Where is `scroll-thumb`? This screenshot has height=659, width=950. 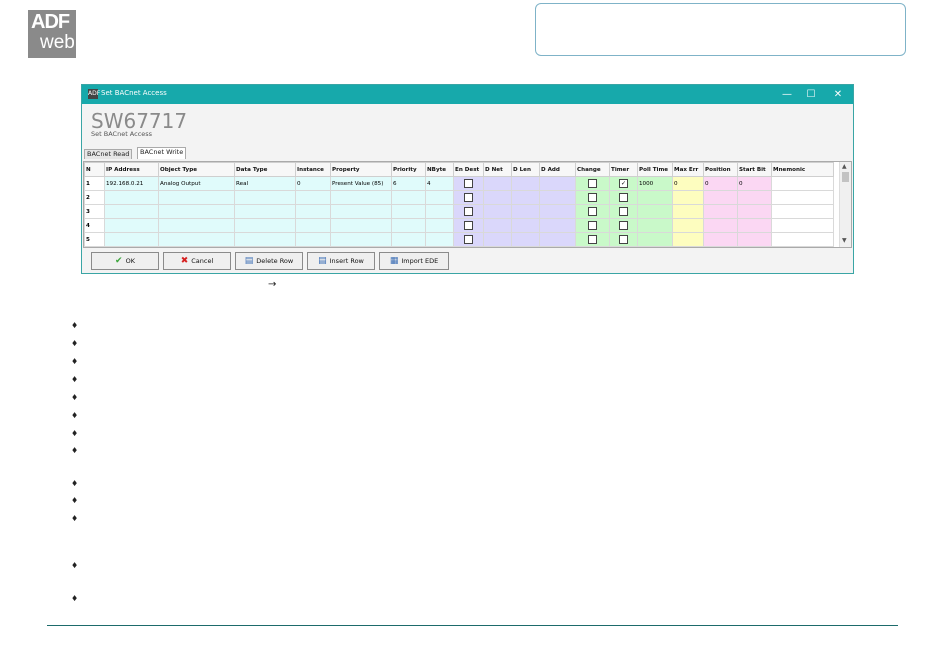
scroll-thumb is located at coordinates (845, 177).